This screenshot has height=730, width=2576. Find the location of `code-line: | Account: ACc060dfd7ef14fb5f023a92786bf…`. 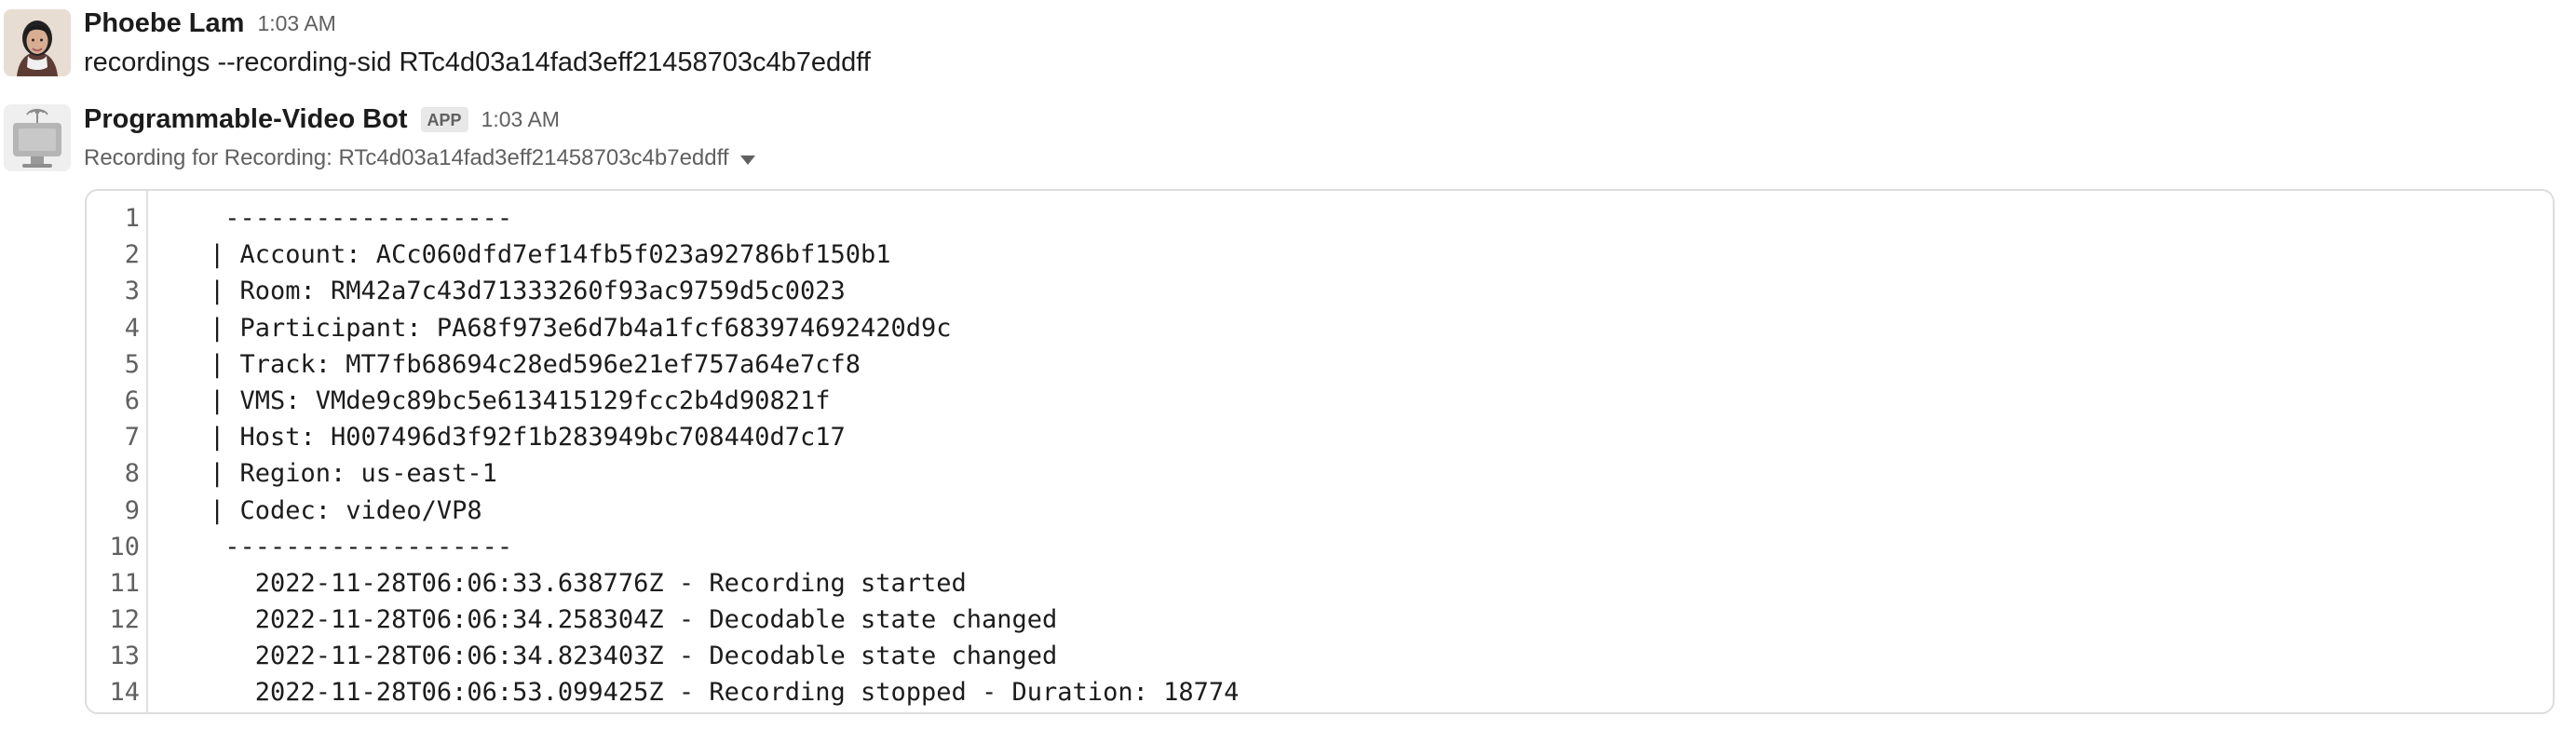

code-line: | Account: ACc060dfd7ef14fb5f023a92786bf… is located at coordinates (550, 255).